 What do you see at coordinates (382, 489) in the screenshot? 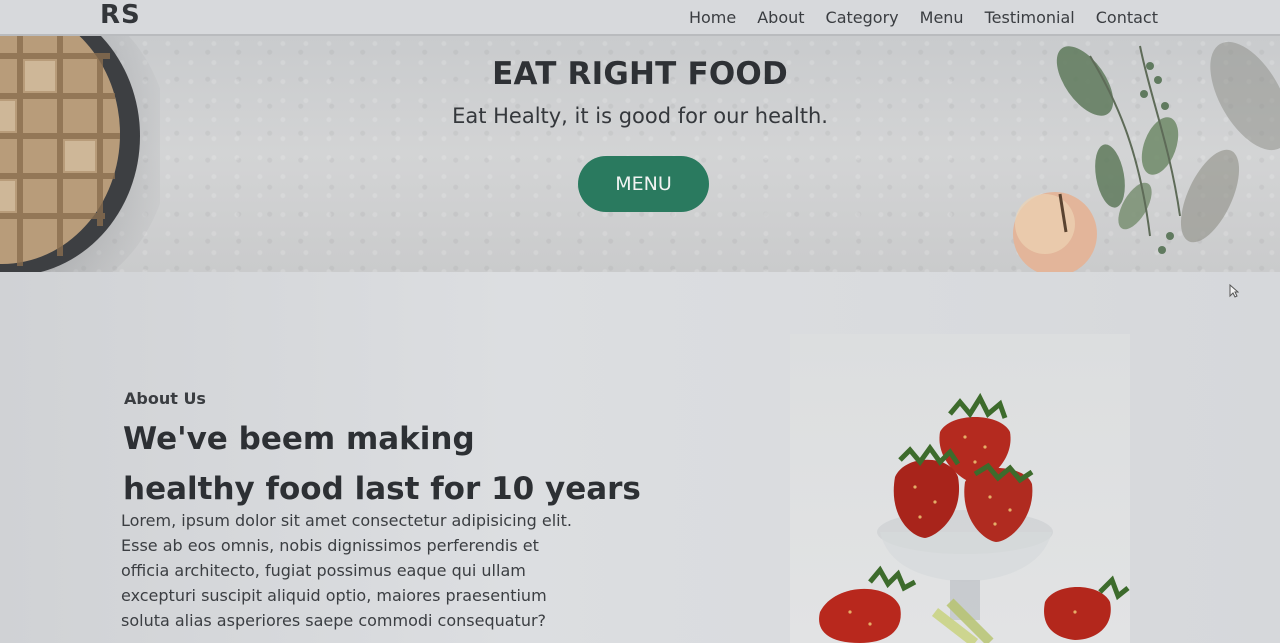
I see `about-heading-line: healthy food last for 10 years` at bounding box center [382, 489].